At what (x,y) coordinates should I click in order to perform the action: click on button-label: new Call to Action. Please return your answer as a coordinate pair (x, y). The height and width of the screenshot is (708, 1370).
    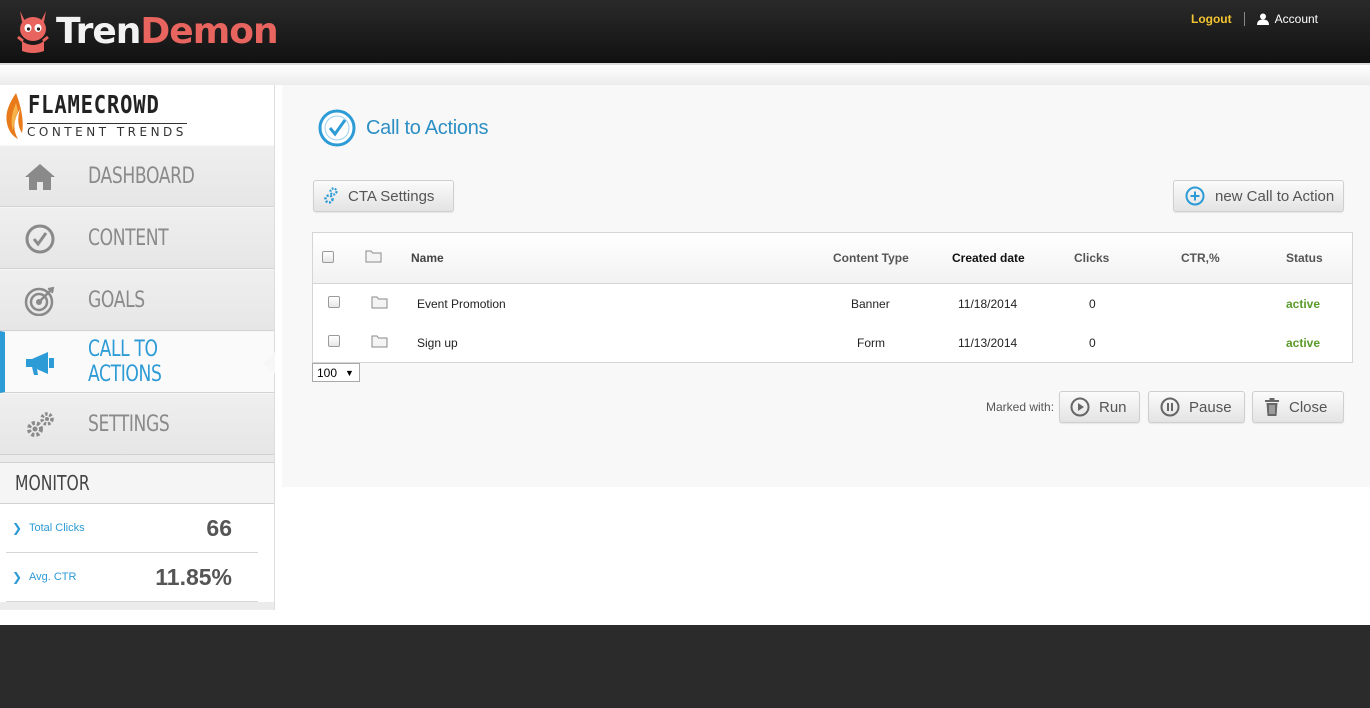
    Looking at the image, I should click on (1275, 196).